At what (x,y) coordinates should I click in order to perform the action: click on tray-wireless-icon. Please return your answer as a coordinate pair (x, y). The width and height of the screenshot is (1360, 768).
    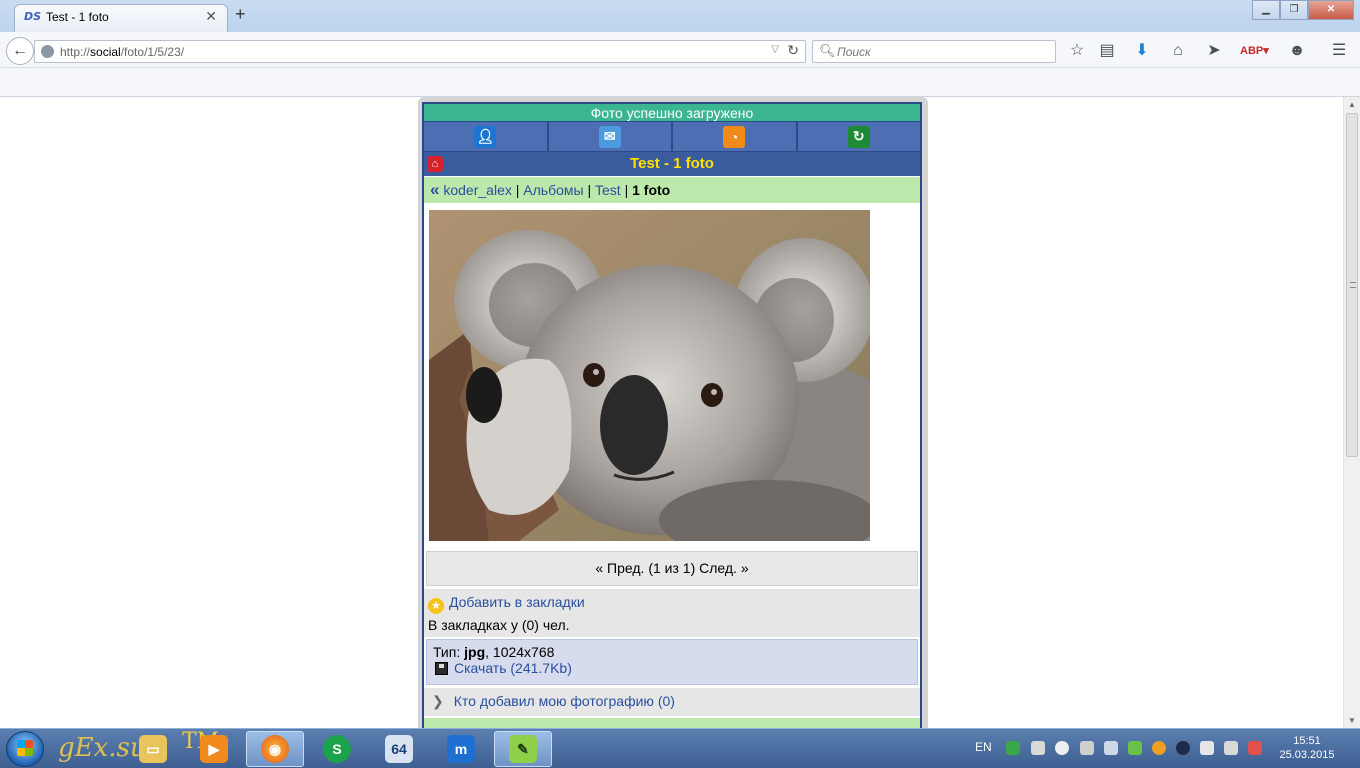
    Looking at the image, I should click on (1183, 748).